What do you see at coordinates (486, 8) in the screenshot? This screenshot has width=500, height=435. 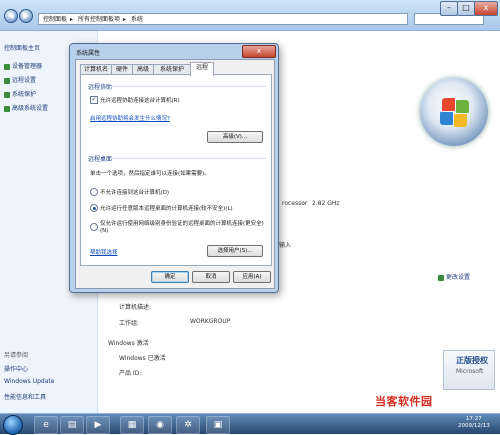 I see `close-window-button: x` at bounding box center [486, 8].